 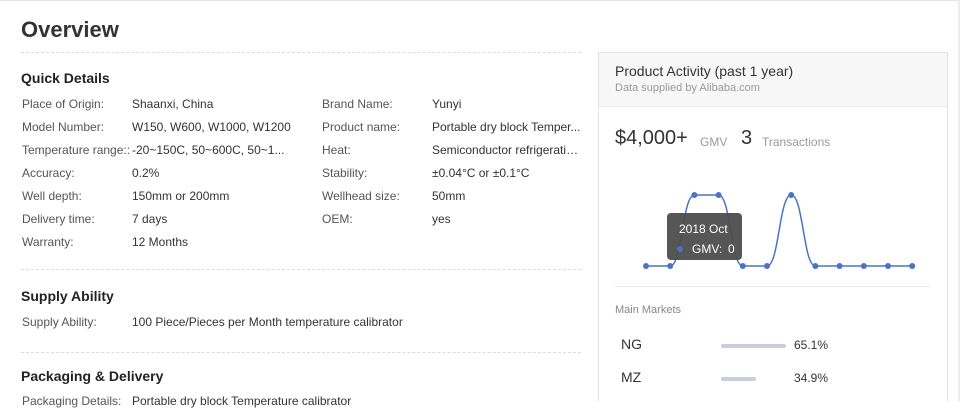 What do you see at coordinates (70, 29) in the screenshot?
I see `overview-title: Overview` at bounding box center [70, 29].